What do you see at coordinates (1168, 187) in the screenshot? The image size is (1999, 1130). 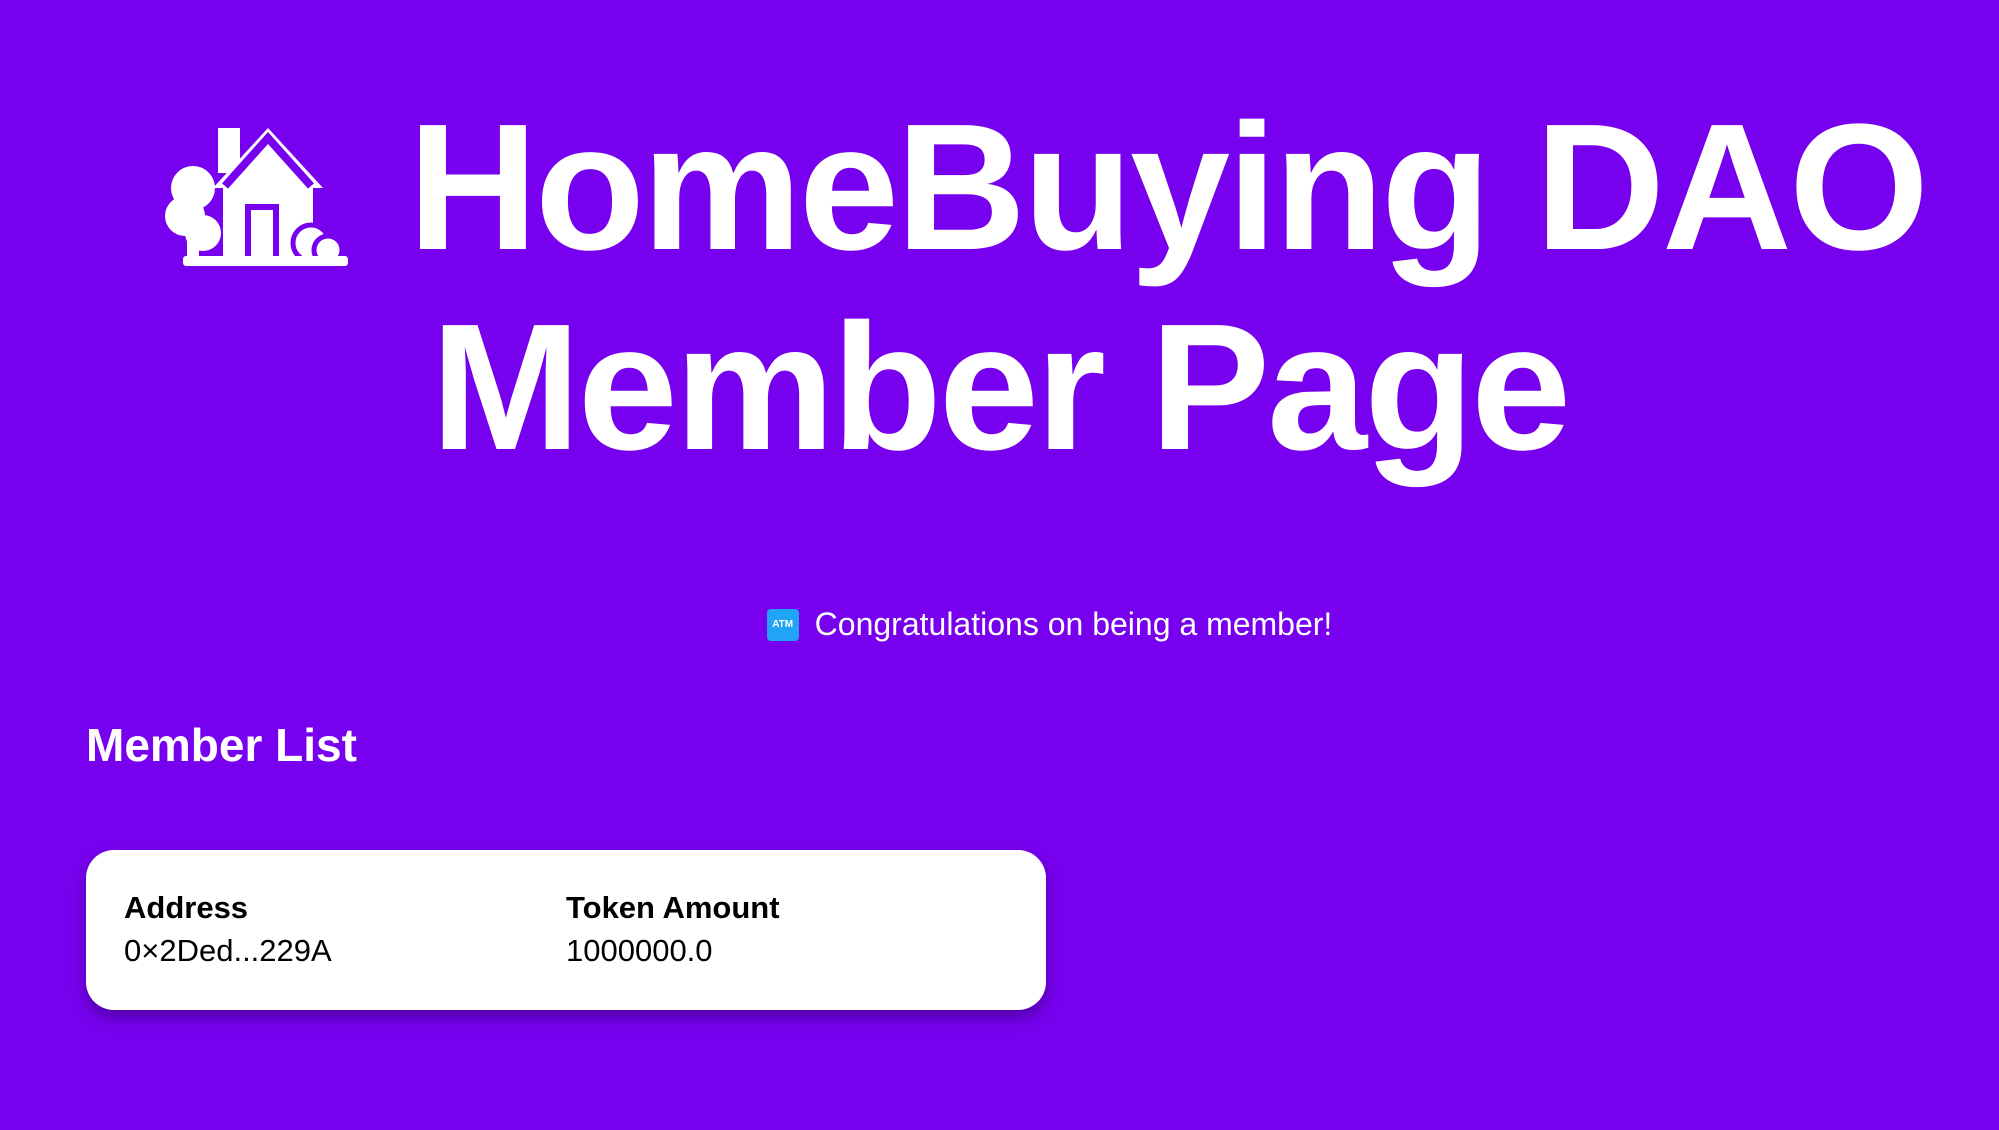 I see `title-text-line-1: HomeBuying DAO` at bounding box center [1168, 187].